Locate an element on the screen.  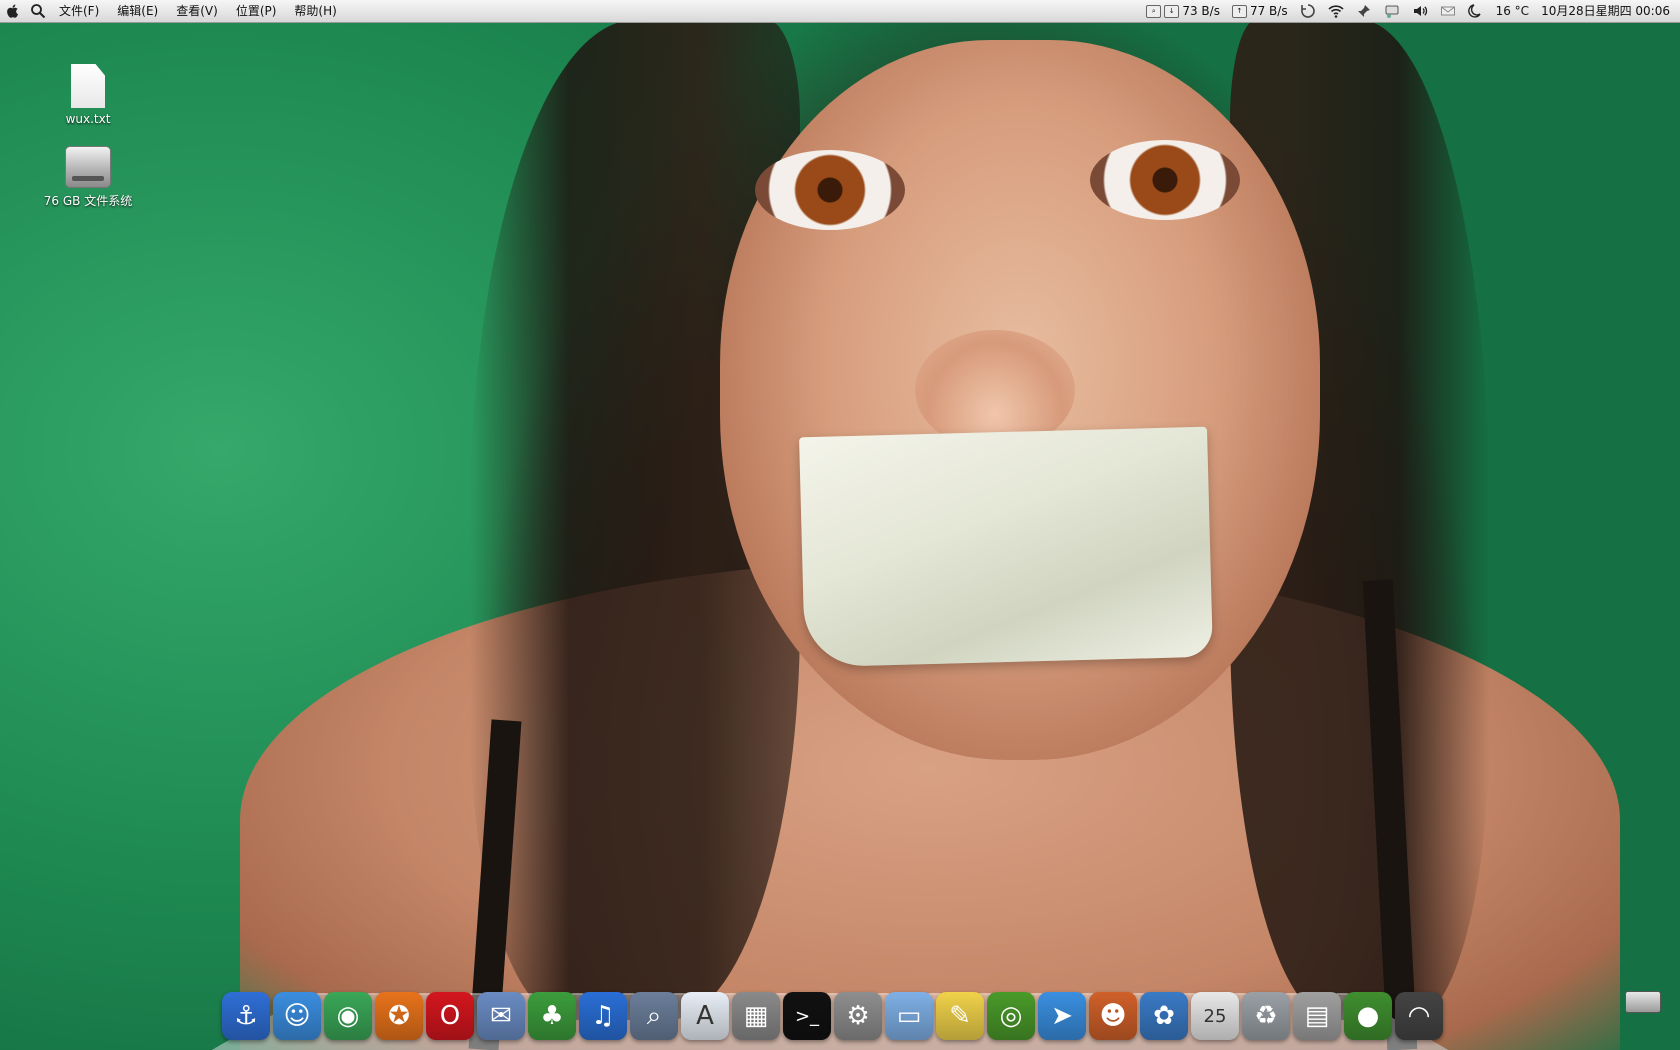
dock-textedit-icon: A is located at coordinates (705, 1016).